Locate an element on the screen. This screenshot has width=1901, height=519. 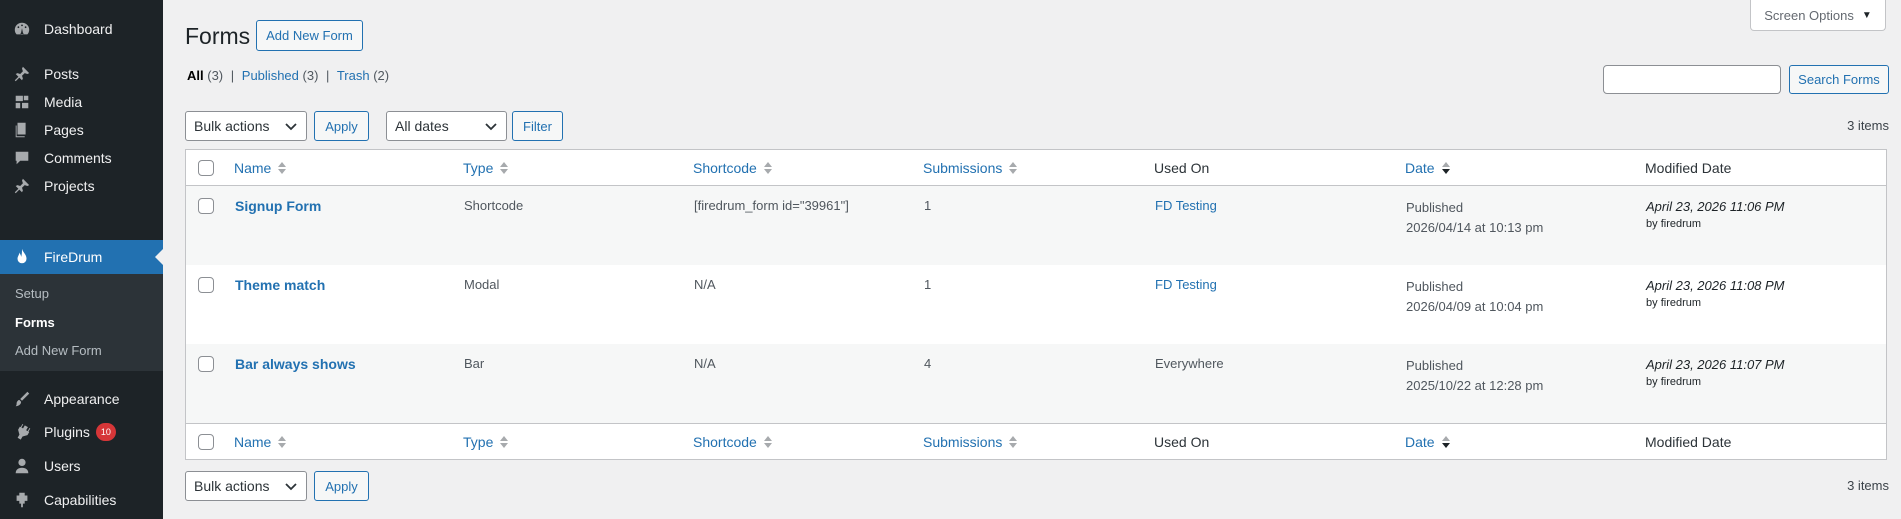
screen-options-button: Screen Options ▼ is located at coordinates (1818, 15).